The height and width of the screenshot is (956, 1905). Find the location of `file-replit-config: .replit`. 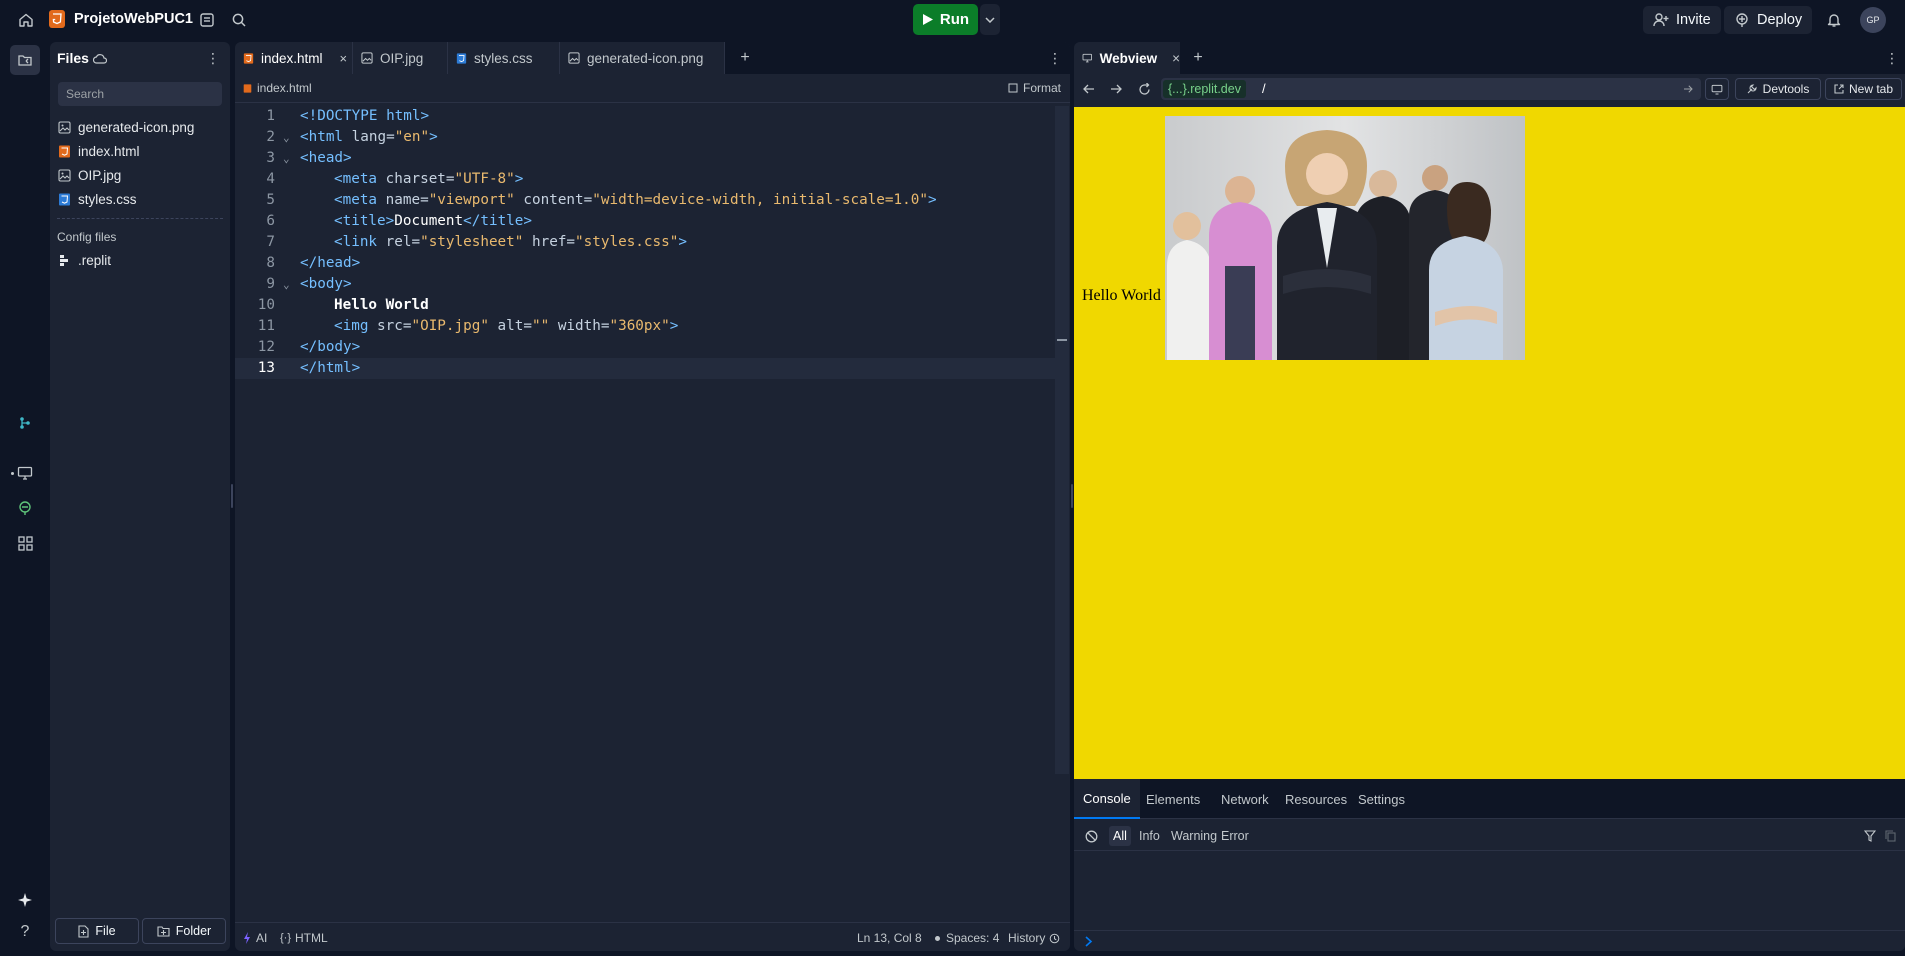

file-replit-config: .replit is located at coordinates (84, 260).